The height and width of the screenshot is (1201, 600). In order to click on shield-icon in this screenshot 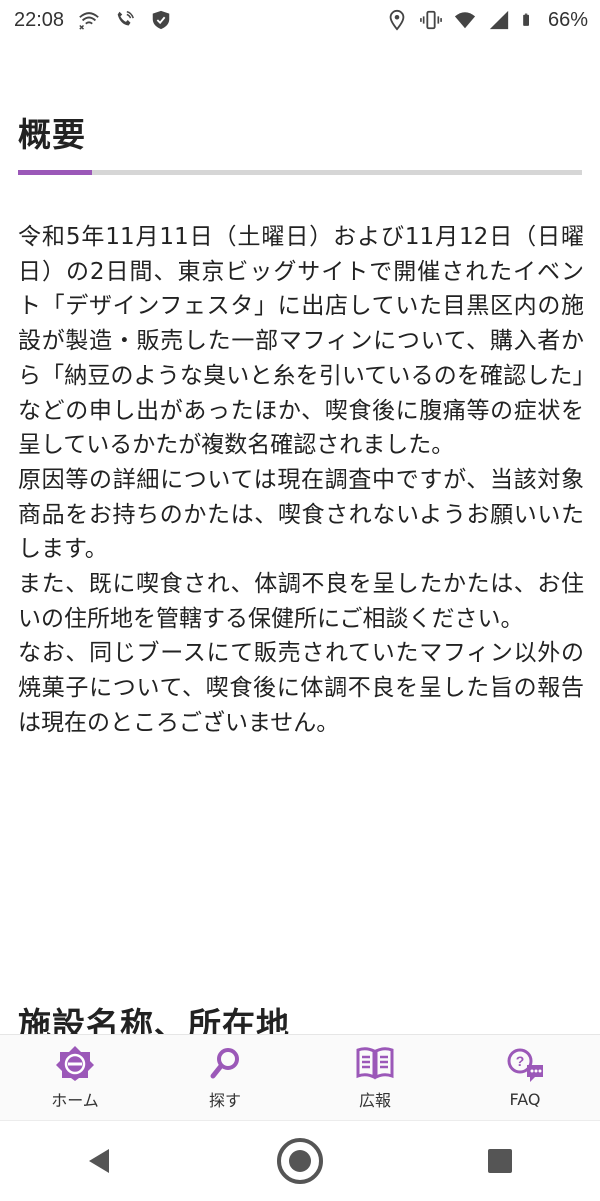, I will do `click(161, 20)`.